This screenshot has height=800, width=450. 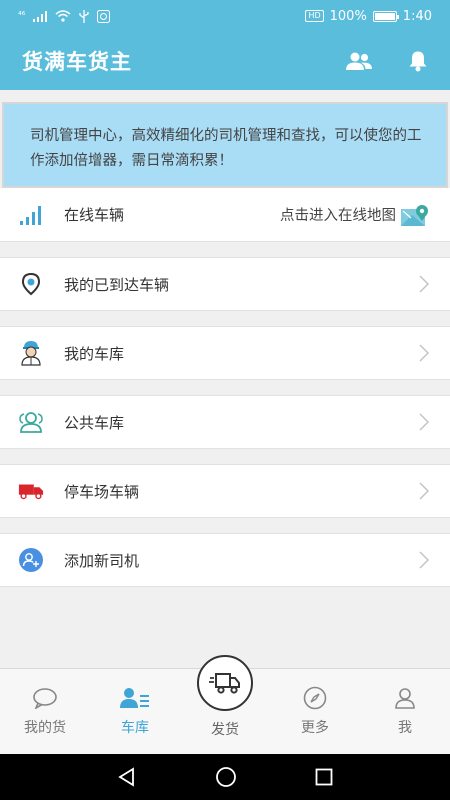 I want to click on menu-item-label: 停车场车辆, so click(x=102, y=491).